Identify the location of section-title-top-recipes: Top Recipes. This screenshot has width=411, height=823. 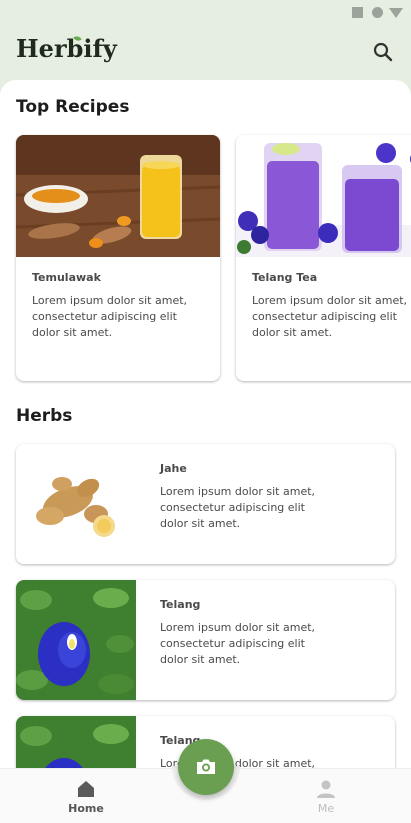
(73, 107).